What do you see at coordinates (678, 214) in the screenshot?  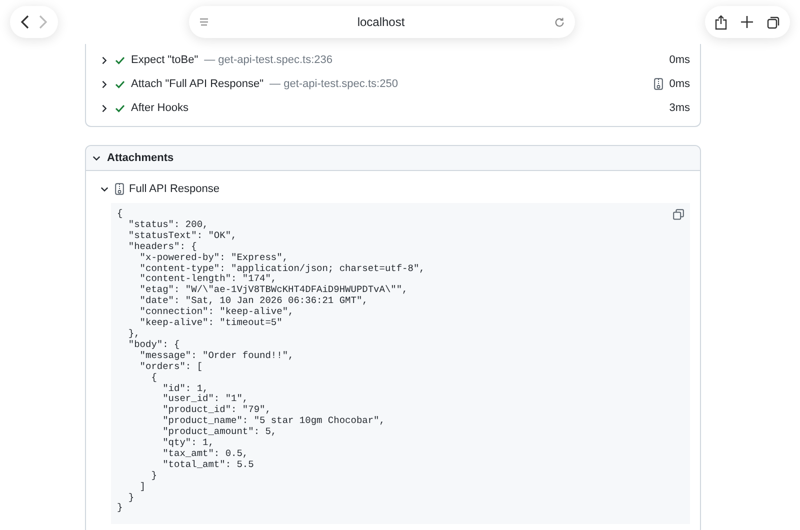 I see `copy-button` at bounding box center [678, 214].